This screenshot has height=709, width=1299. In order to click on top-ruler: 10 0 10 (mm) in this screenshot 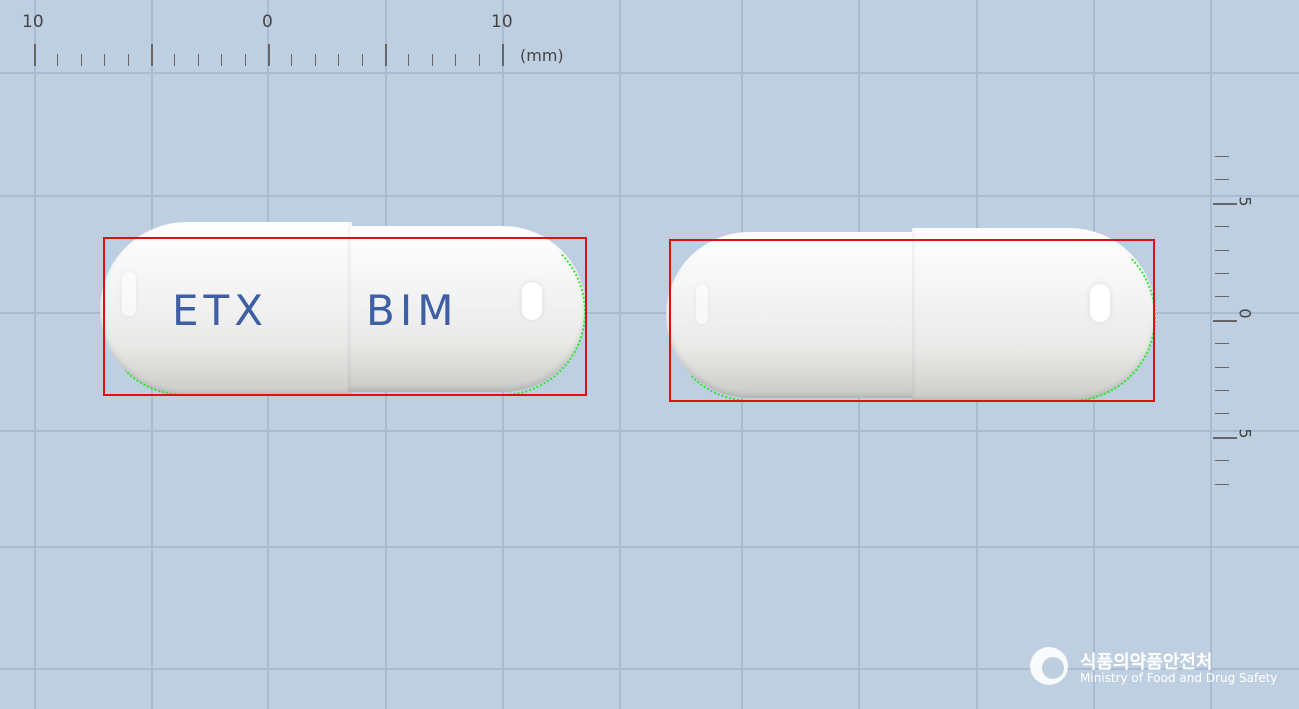, I will do `click(300, 37)`.